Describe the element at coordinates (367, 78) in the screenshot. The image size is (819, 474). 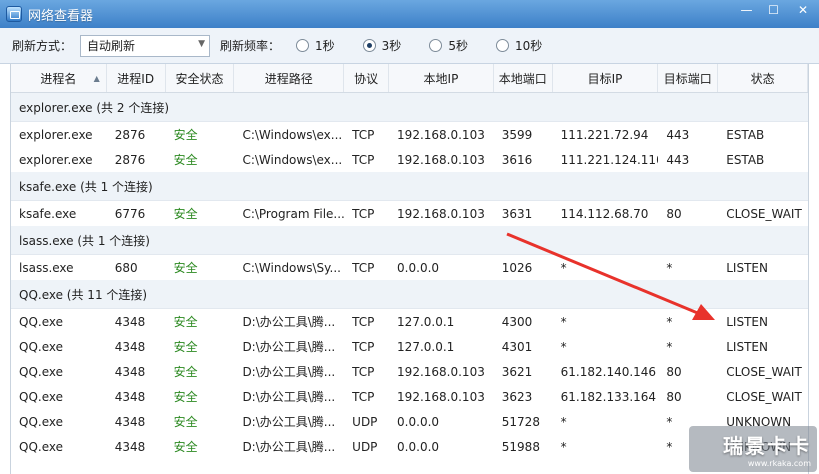
I see `column-header-4: 协议` at that location.